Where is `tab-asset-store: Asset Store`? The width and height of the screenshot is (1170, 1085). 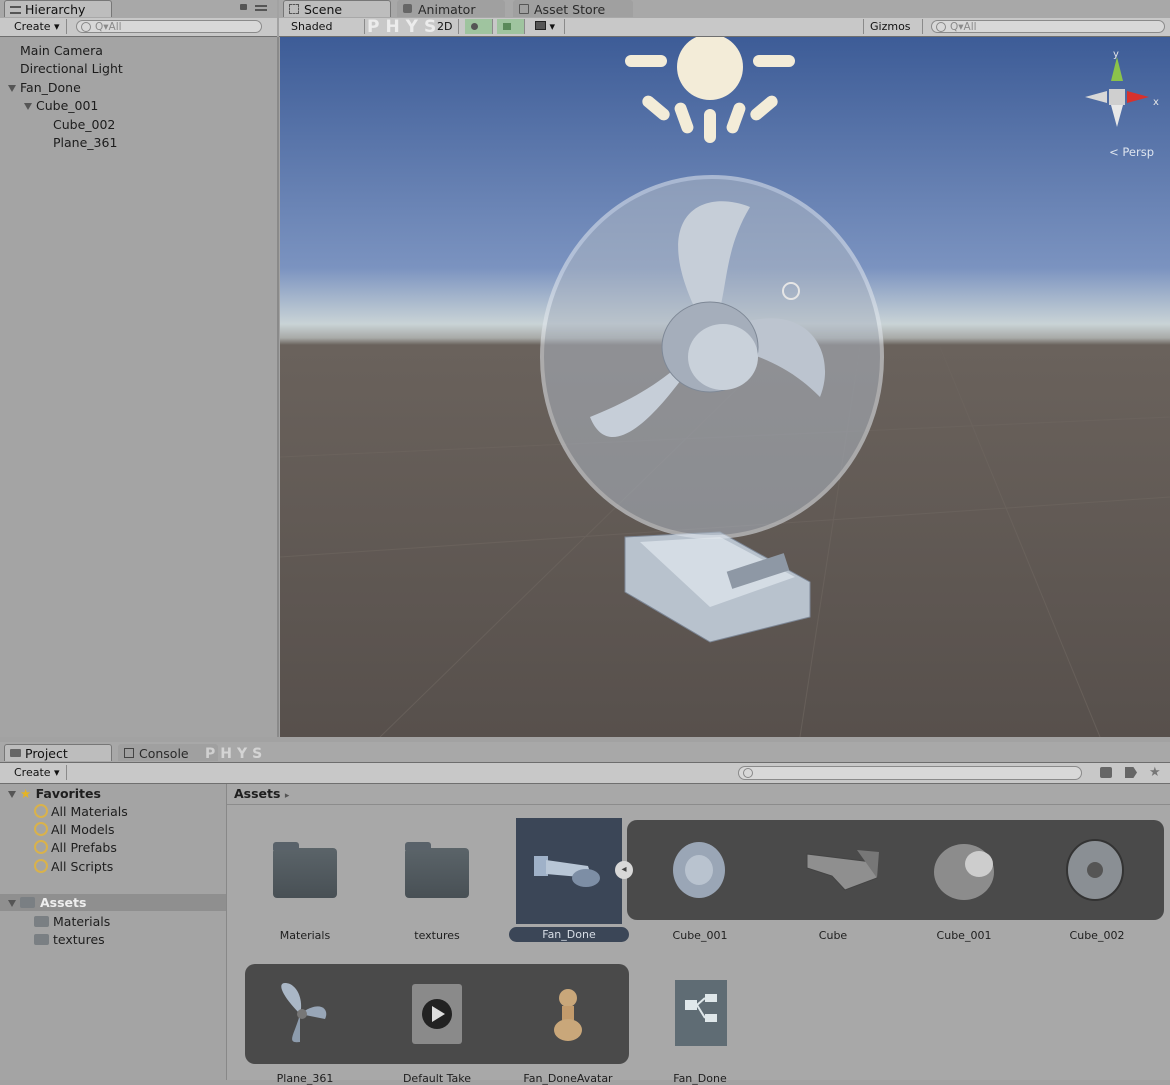
tab-asset-store: Asset Store is located at coordinates (573, 8).